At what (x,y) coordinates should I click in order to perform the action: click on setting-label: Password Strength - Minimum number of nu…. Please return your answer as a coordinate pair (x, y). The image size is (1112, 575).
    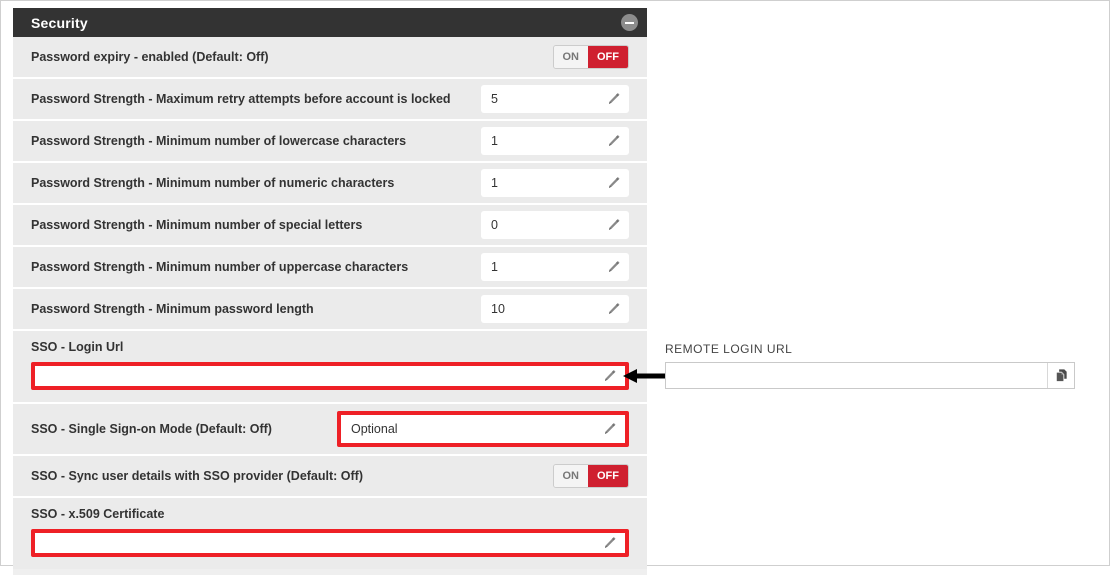
    Looking at the image, I should click on (213, 182).